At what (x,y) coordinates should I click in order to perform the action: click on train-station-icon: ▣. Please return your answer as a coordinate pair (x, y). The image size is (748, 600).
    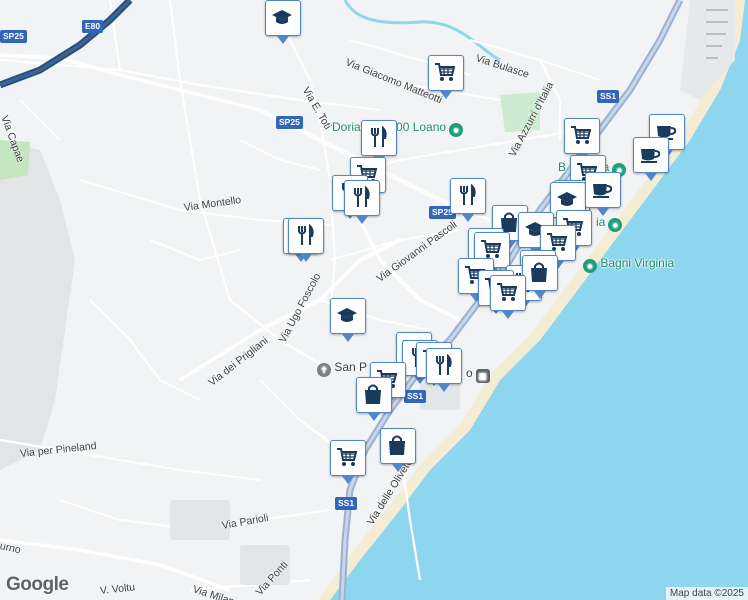
    Looking at the image, I should click on (482, 376).